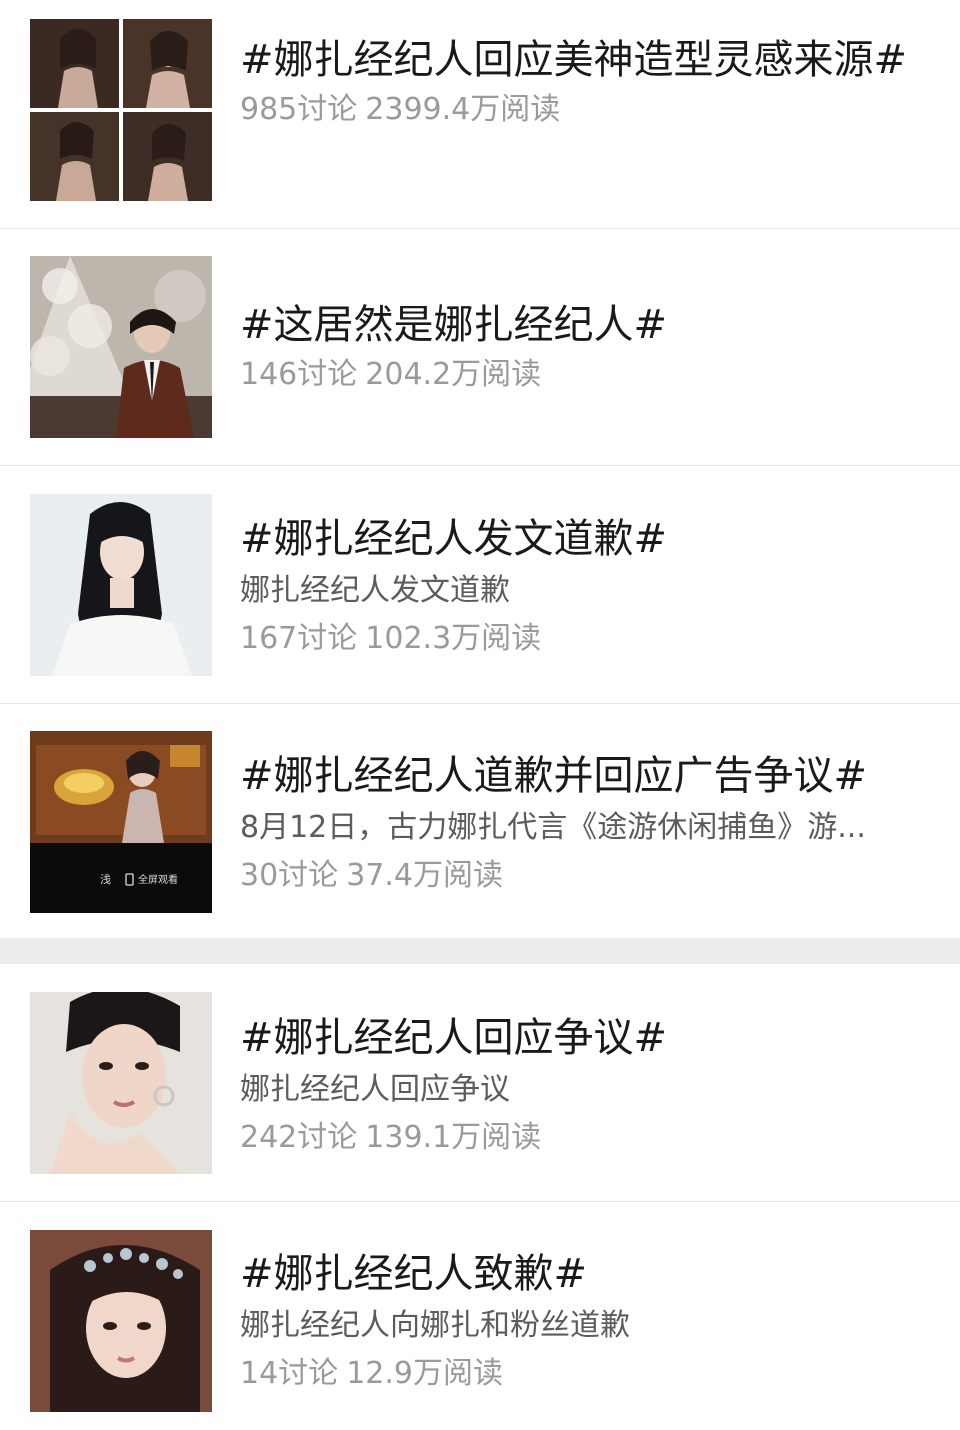 Image resolution: width=960 pixels, height=1430 pixels. Describe the element at coordinates (299, 638) in the screenshot. I see `discussion-count: 167讨论` at that location.